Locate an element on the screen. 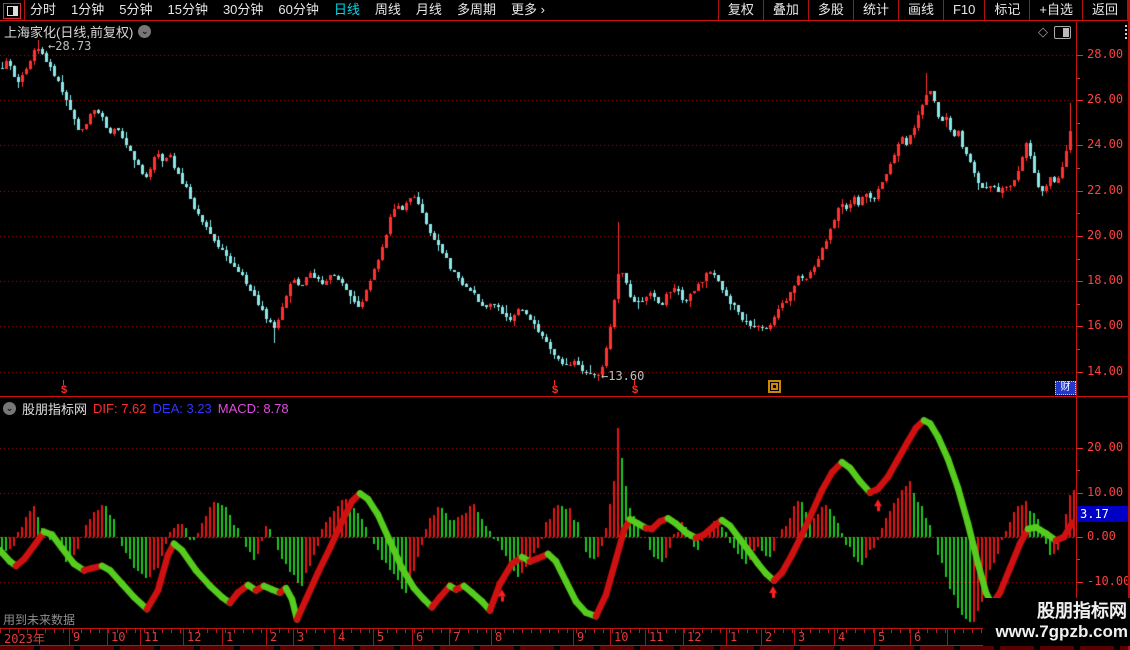 The image size is (1130, 650). tool-item-3: 统计 is located at coordinates (875, 10).